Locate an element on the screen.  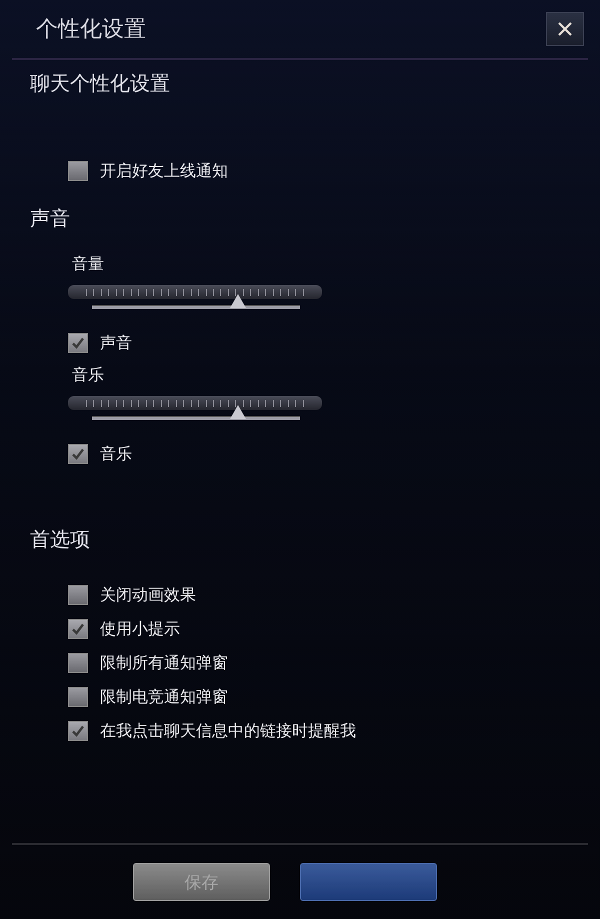
close-icon is located at coordinates (565, 29).